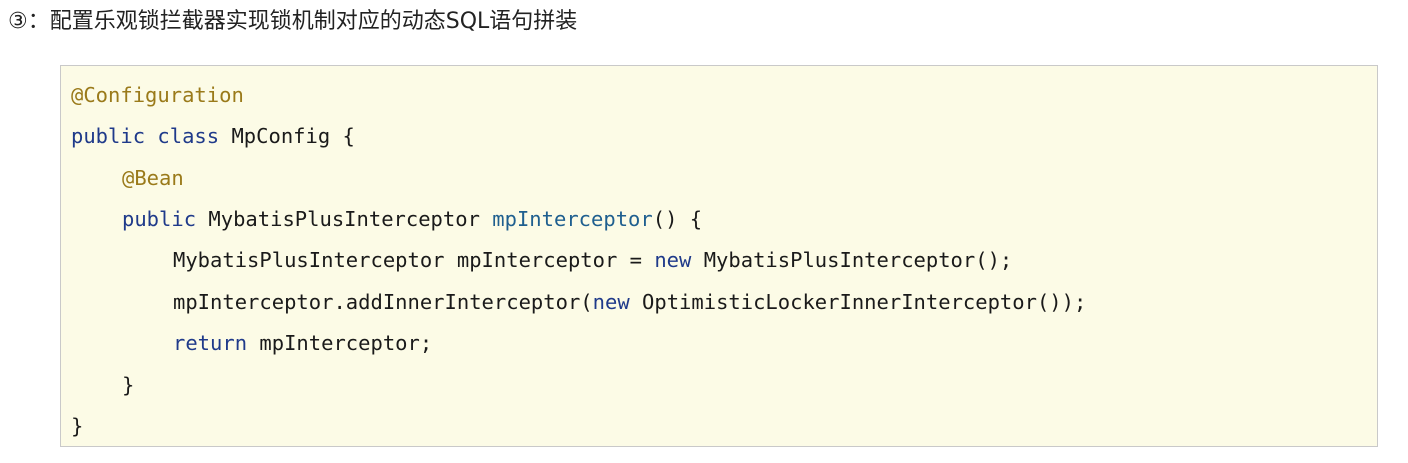  What do you see at coordinates (852, 260) in the screenshot?
I see `constructor-call: MybatisPlusInterceptor();` at bounding box center [852, 260].